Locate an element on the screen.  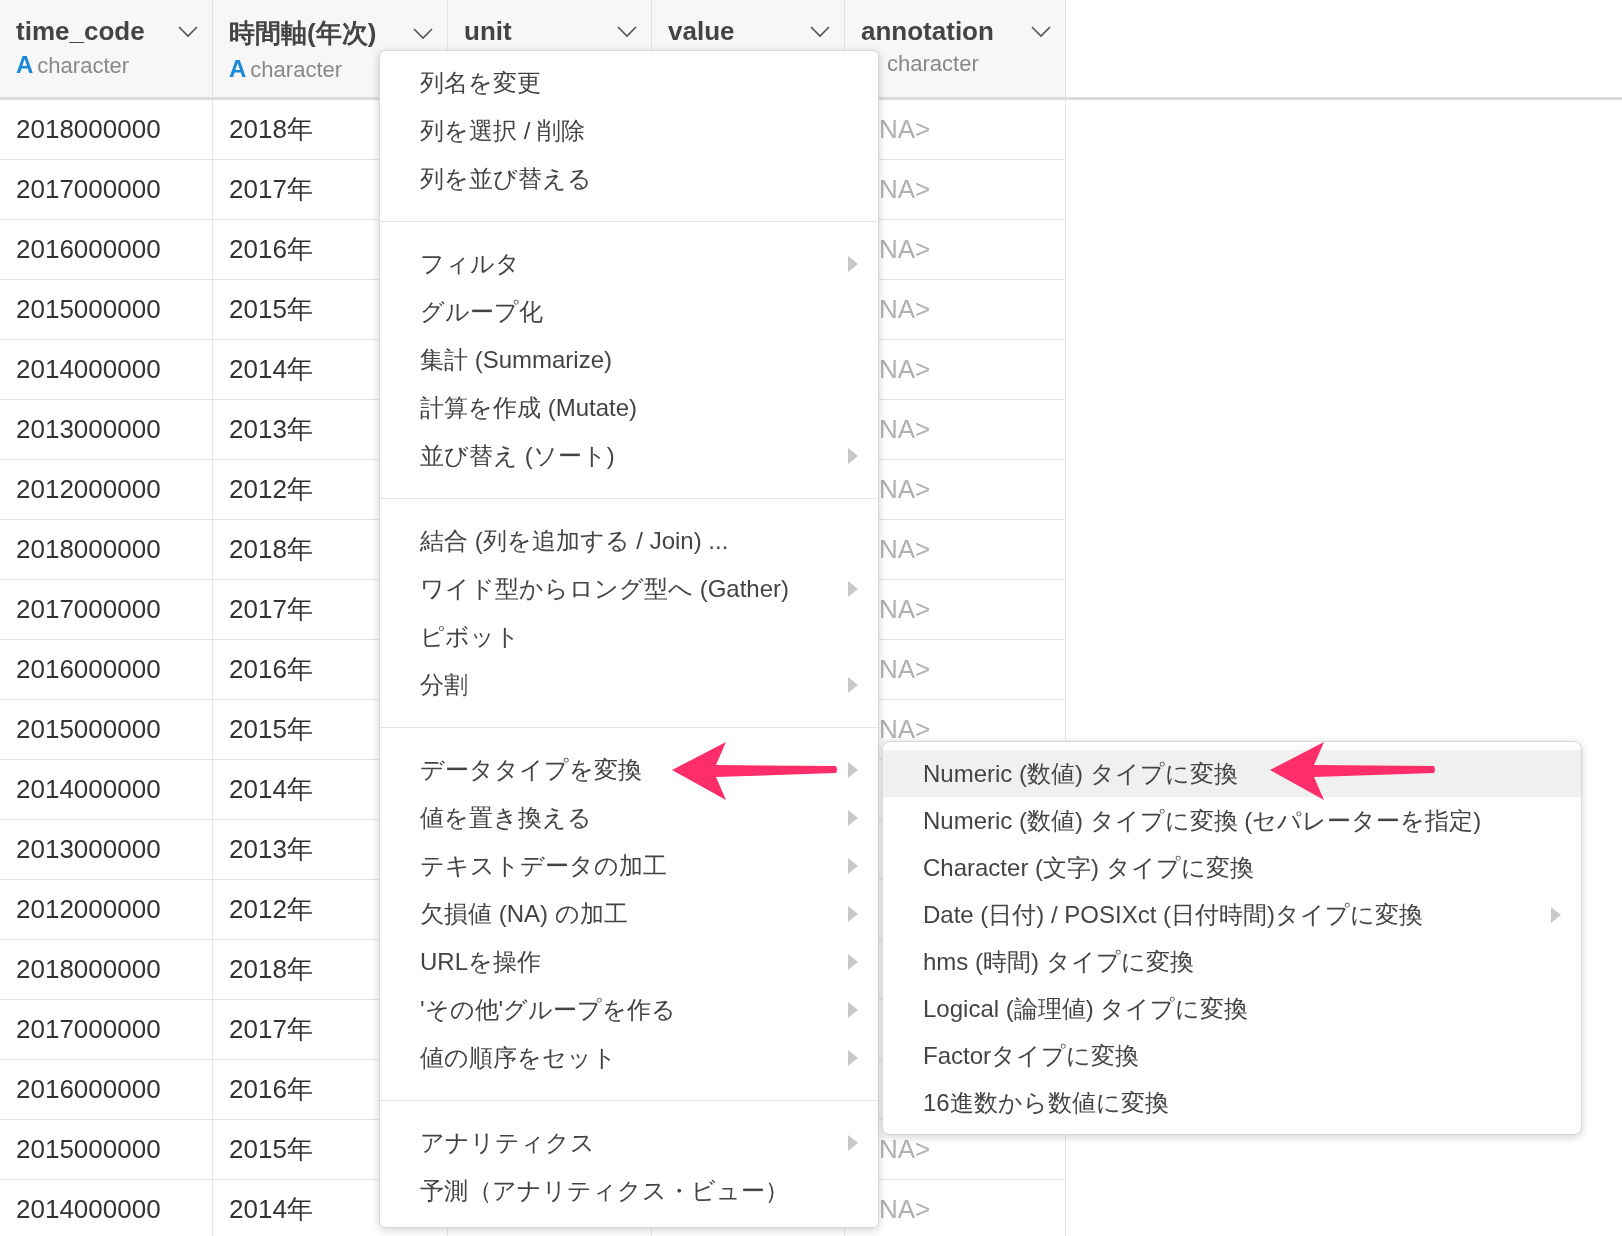
menu-item: グループ化 is located at coordinates (629, 312).